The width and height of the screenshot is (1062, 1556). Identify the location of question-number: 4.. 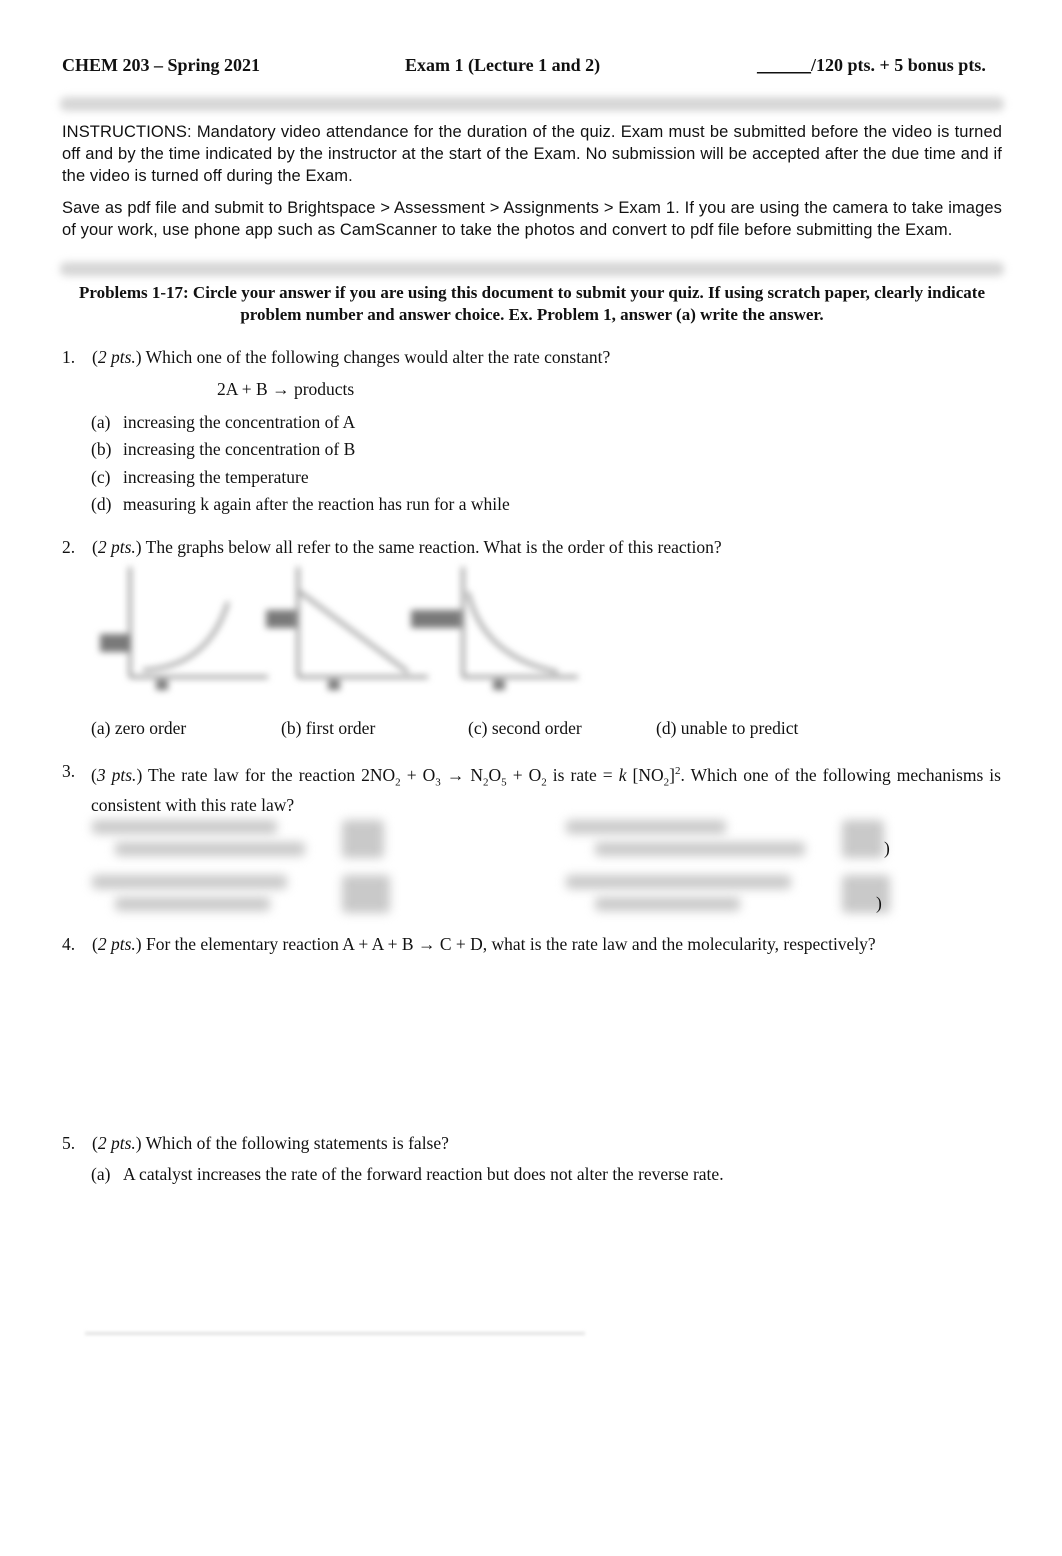
(69, 944).